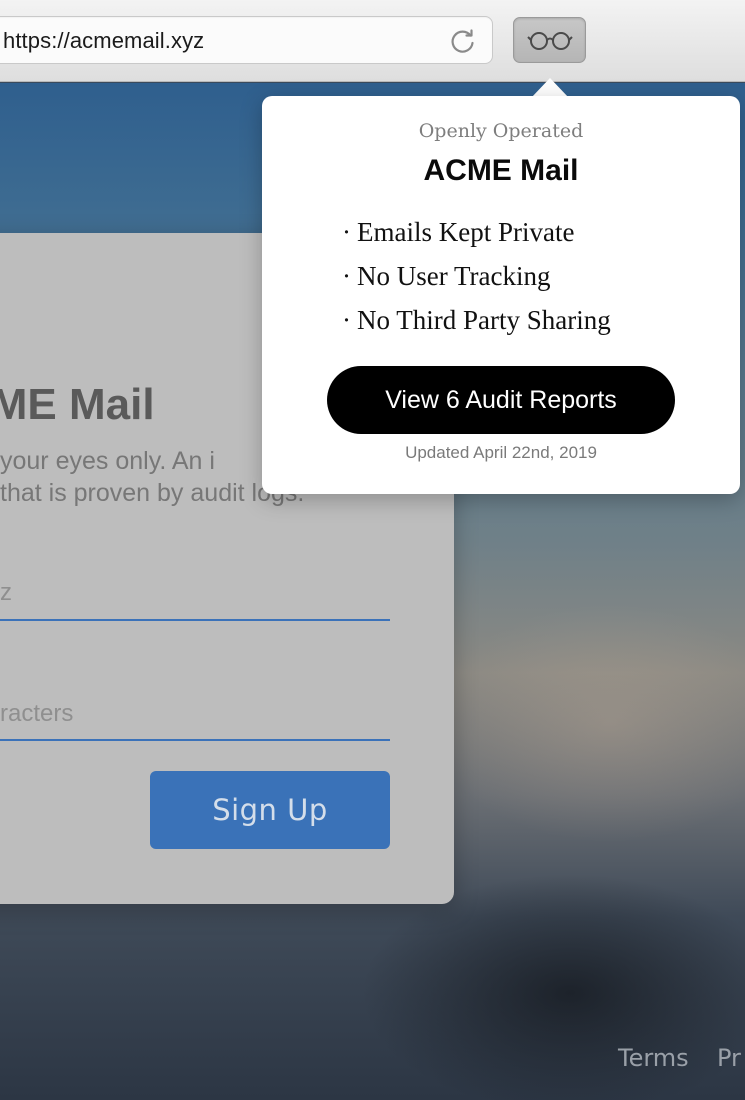  I want to click on list-item: · No User Tracking, so click(476, 280).